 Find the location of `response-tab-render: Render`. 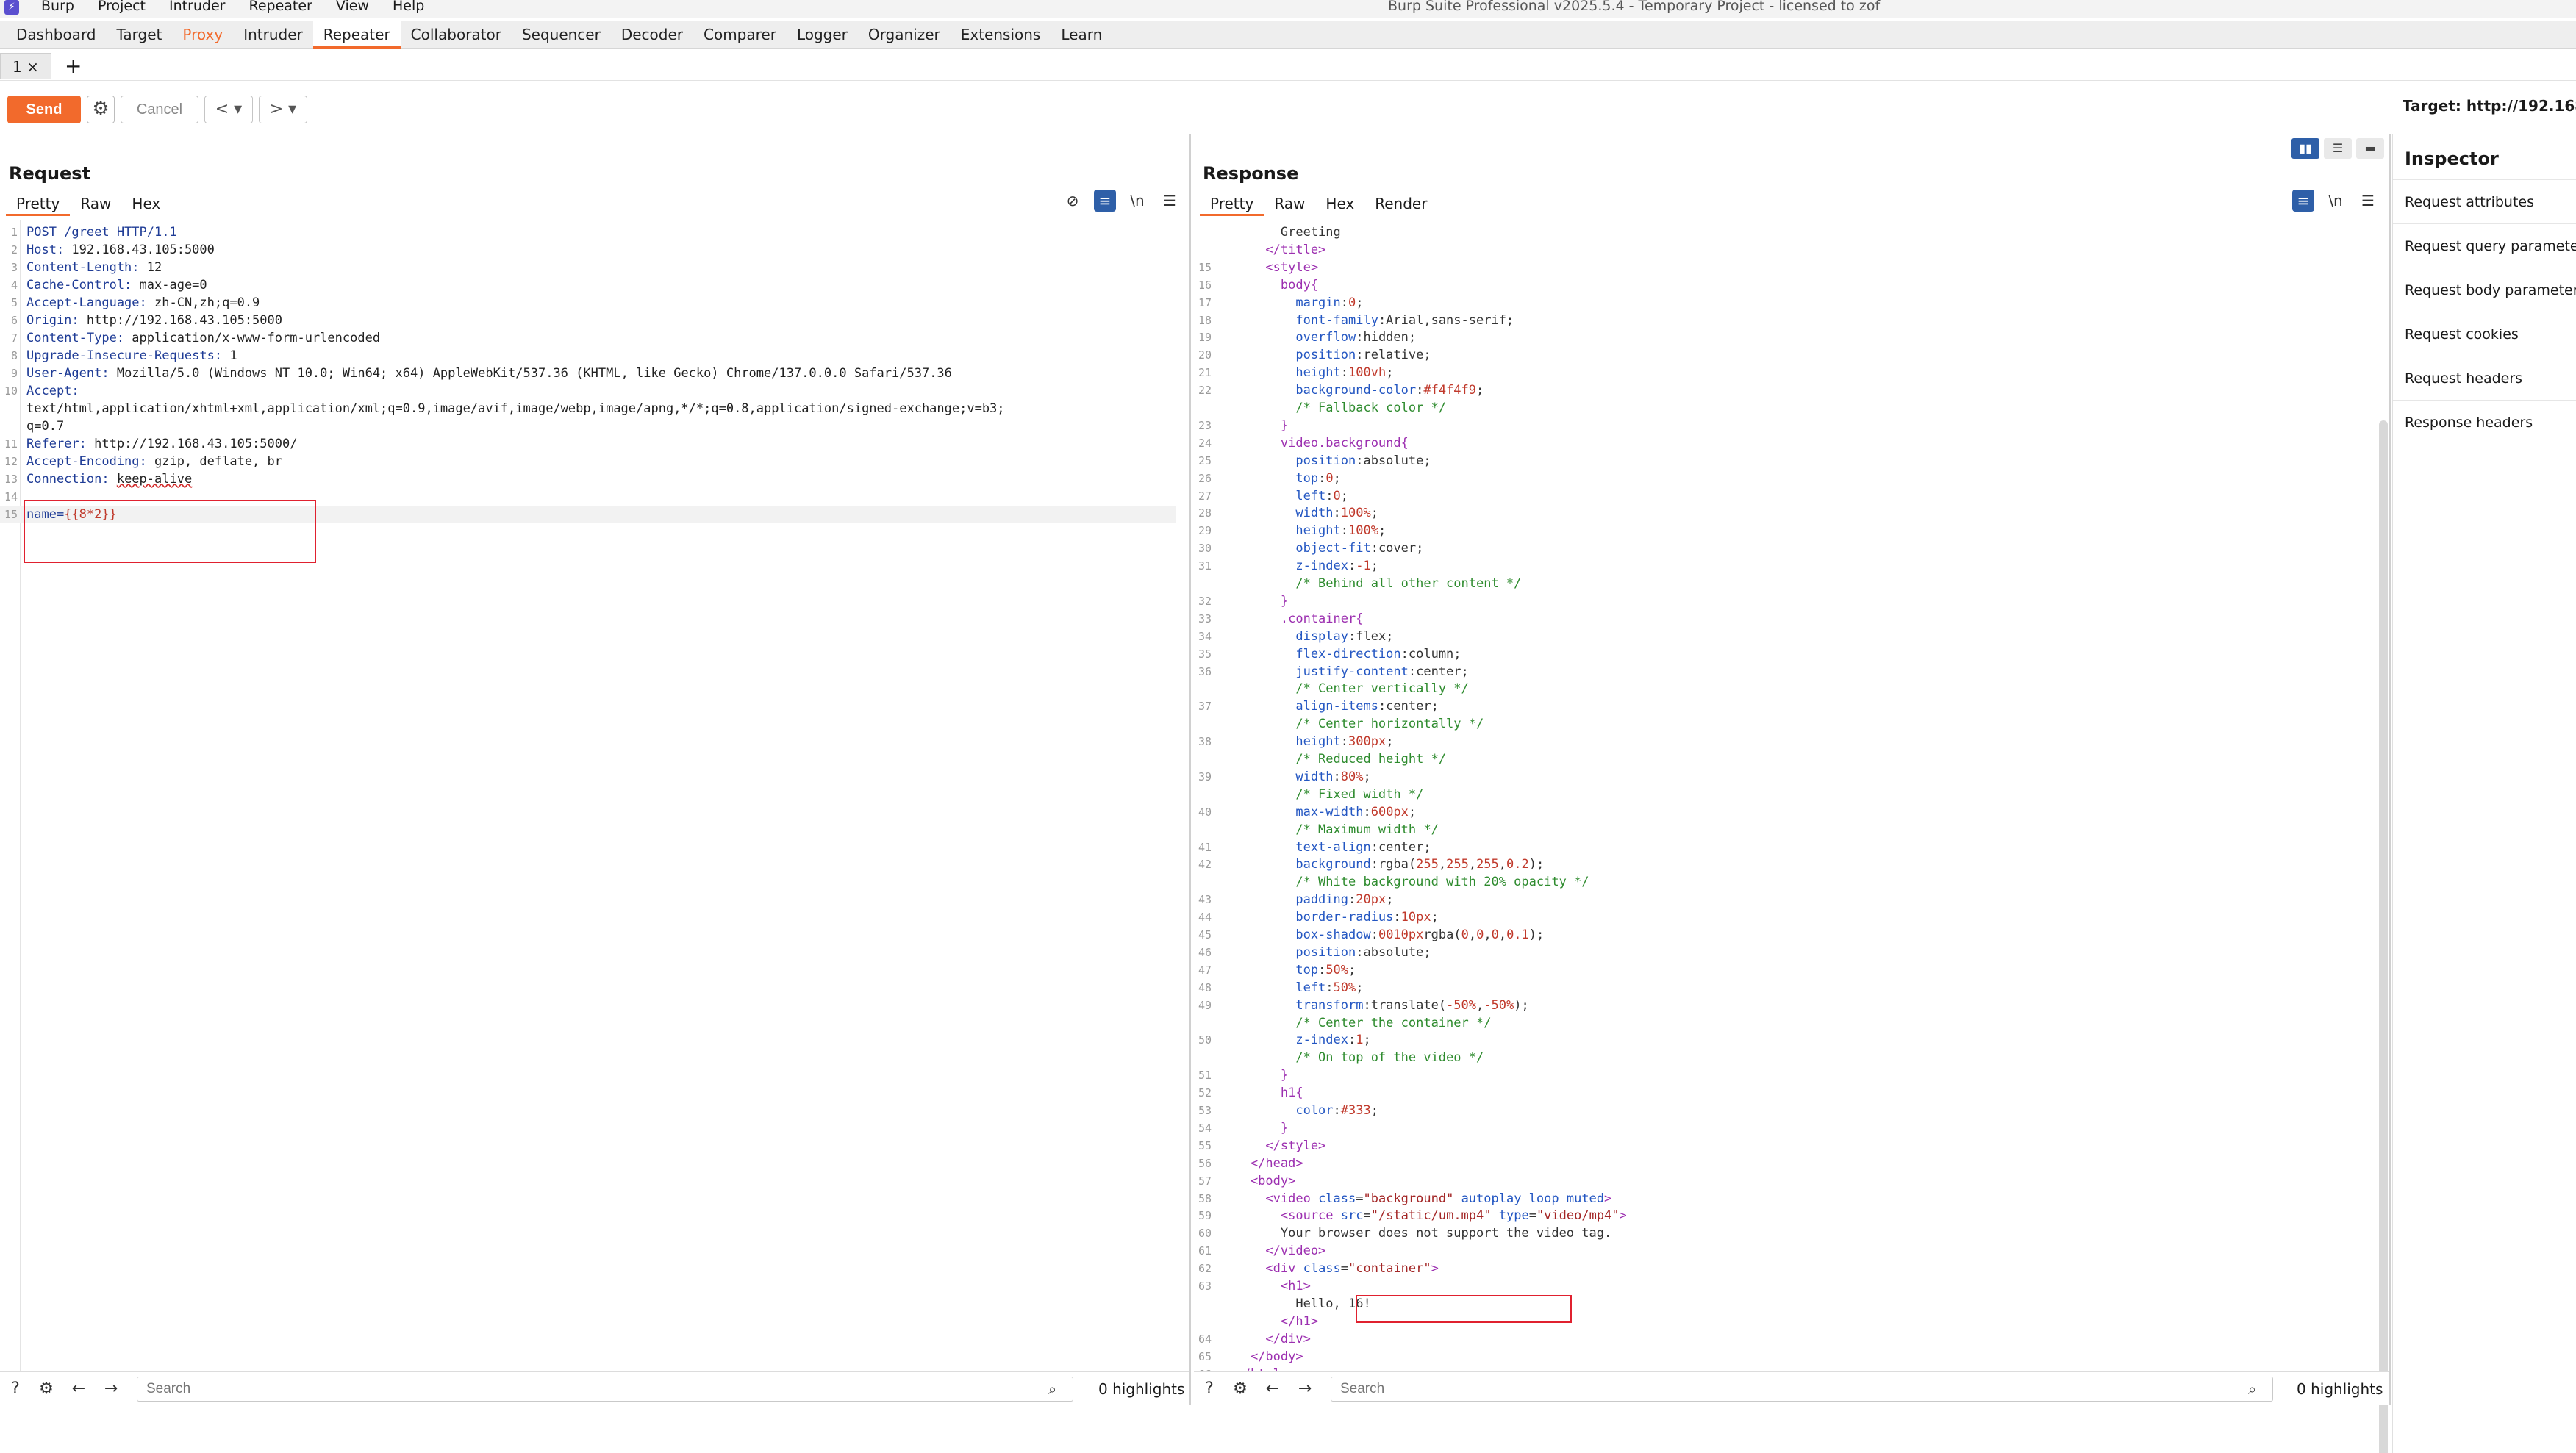

response-tab-render: Render is located at coordinates (1400, 203).